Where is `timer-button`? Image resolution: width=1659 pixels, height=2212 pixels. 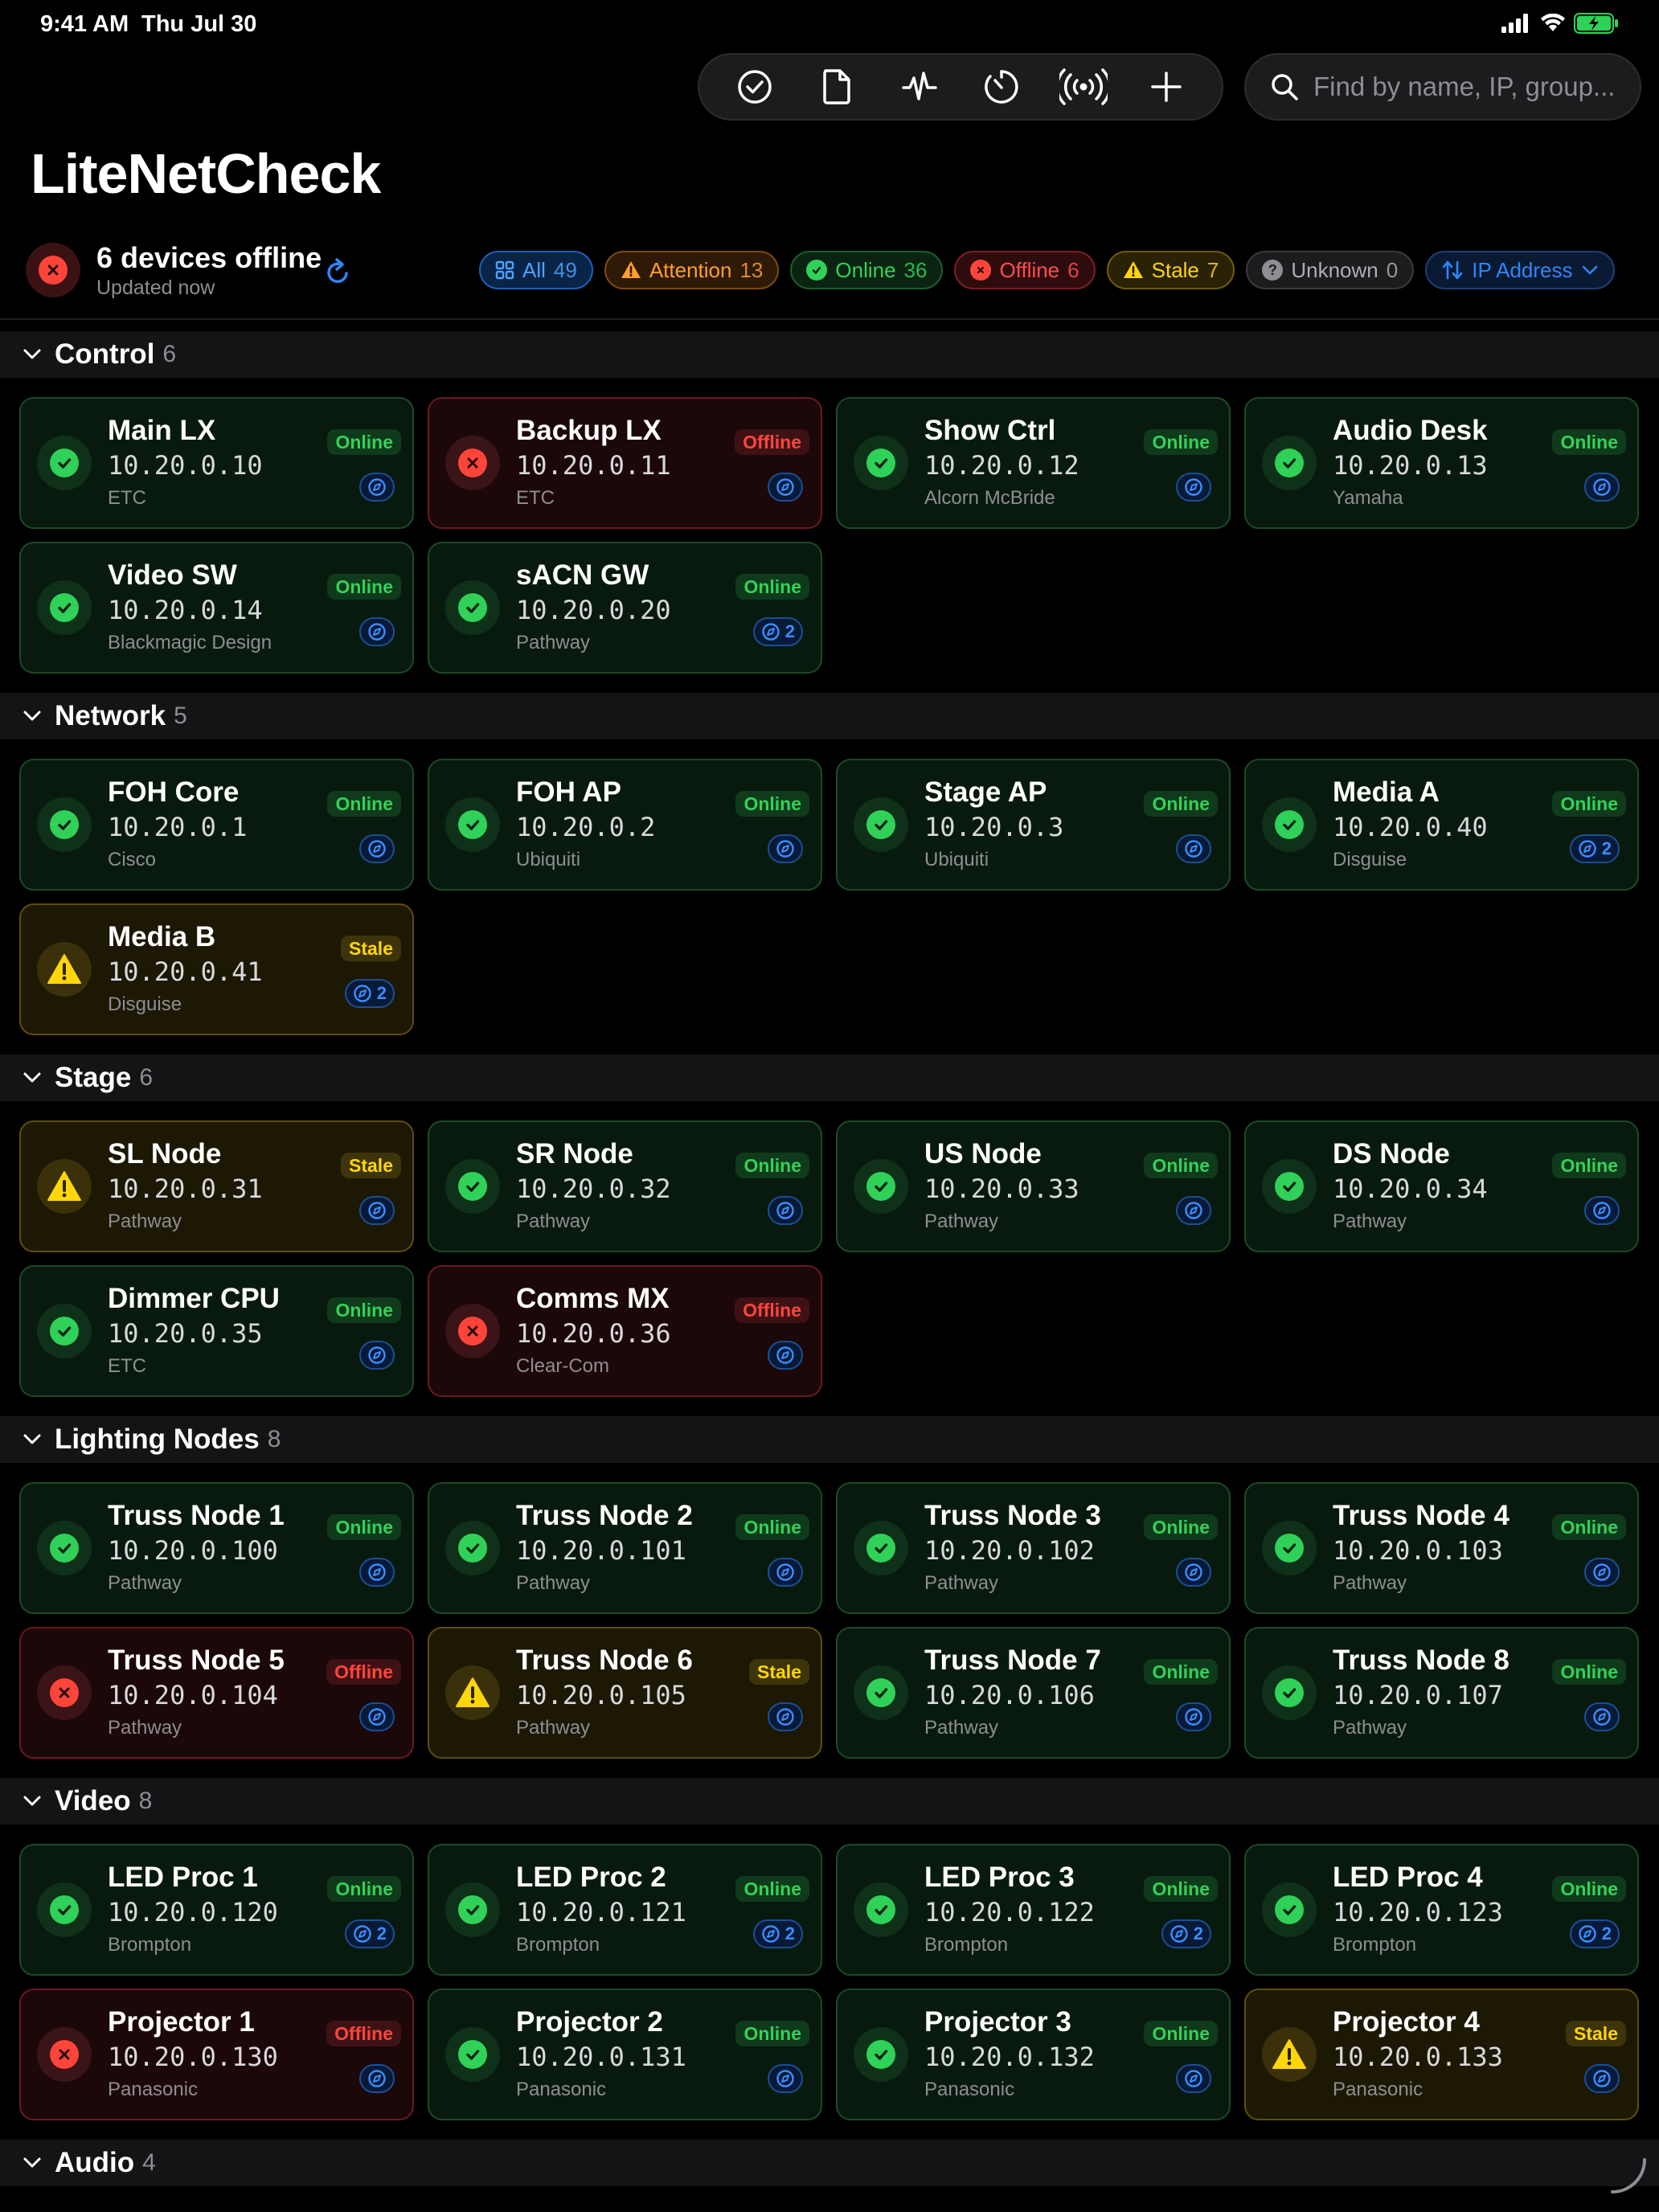 timer-button is located at coordinates (1001, 87).